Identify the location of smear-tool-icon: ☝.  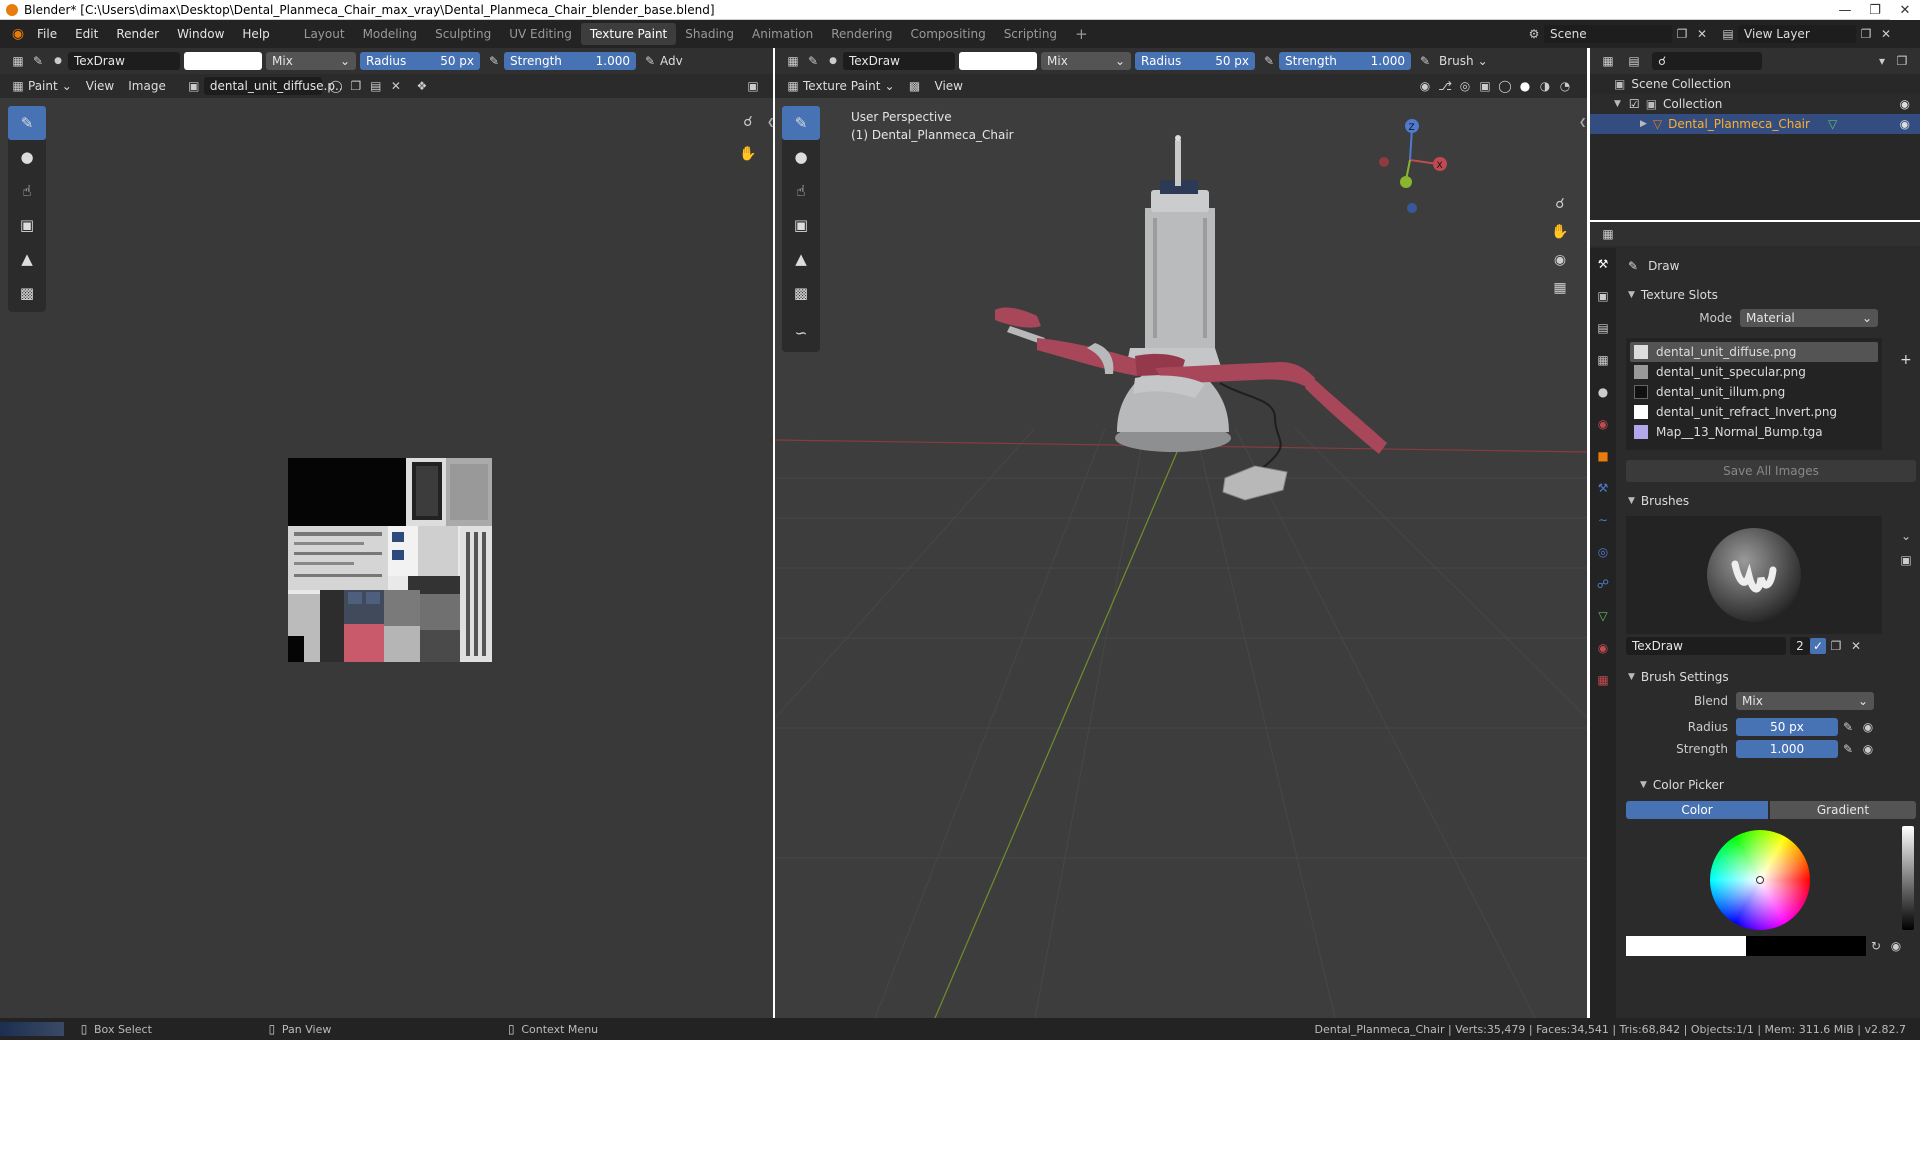
(27, 191).